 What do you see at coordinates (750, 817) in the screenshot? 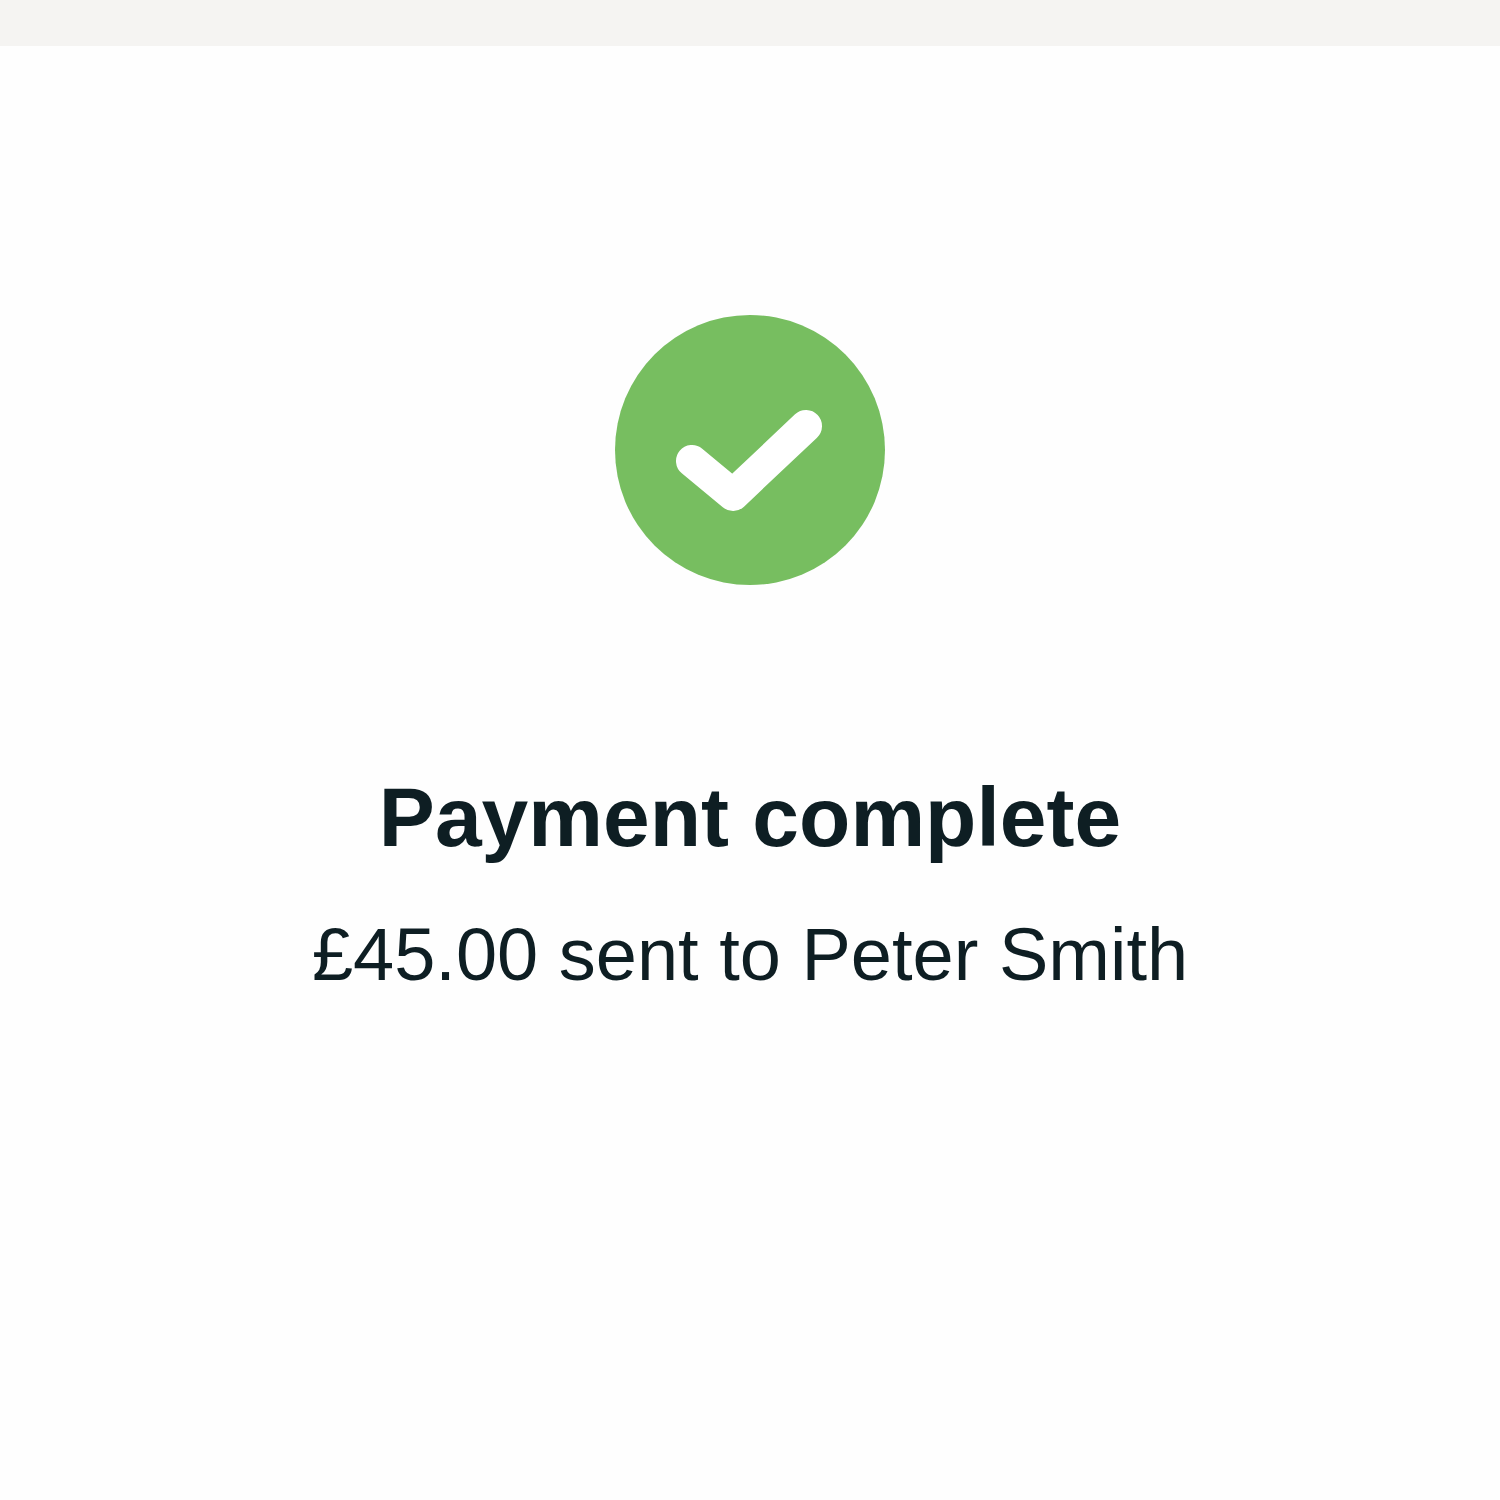
I see `payment-title: Payment complete` at bounding box center [750, 817].